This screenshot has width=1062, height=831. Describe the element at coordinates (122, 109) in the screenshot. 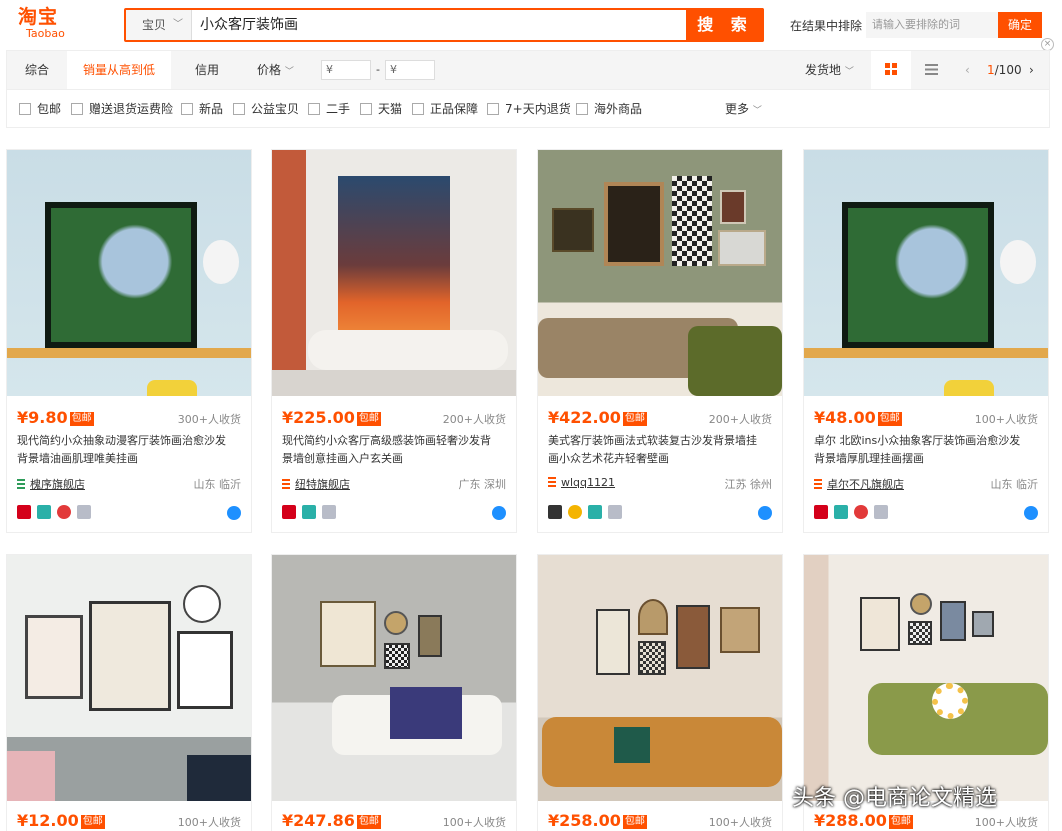

I see `filter-return-insurance: 赠送退货运费险` at that location.